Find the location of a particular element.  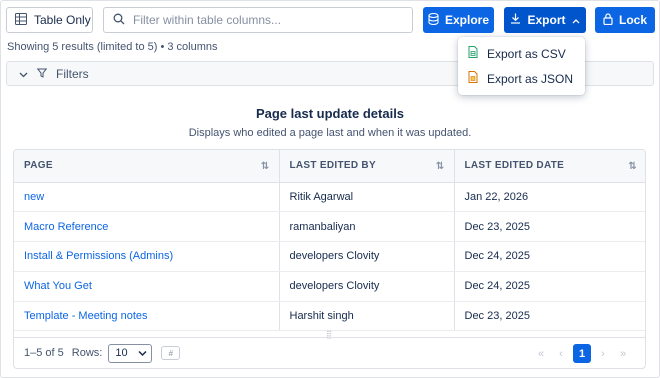

export-csv-item: Export as CSV is located at coordinates (521, 53).